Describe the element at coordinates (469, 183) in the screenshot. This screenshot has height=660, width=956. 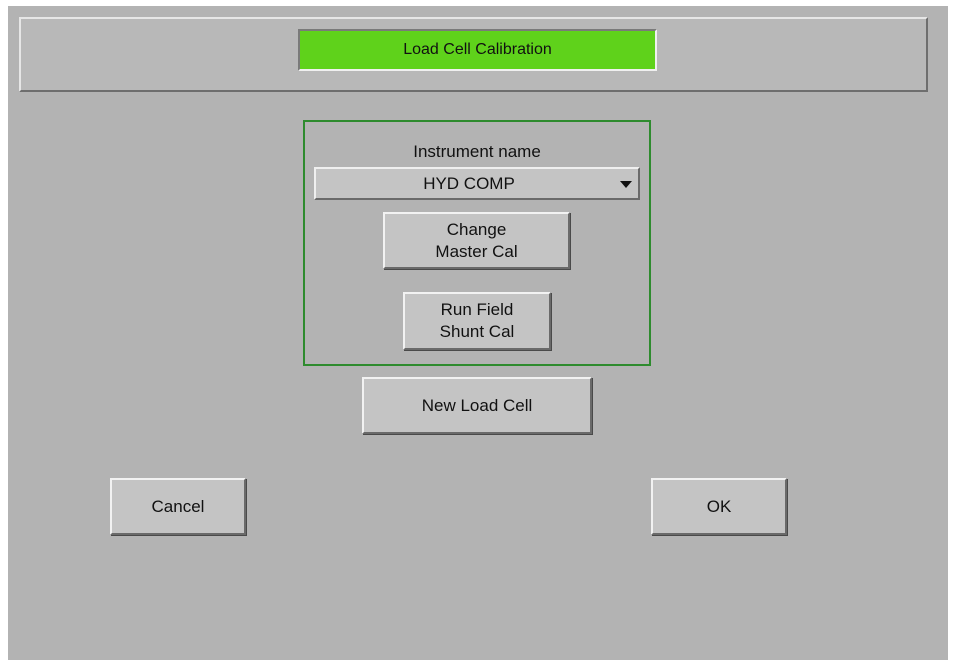
I see `instrument-selected-value: HYD COMP` at that location.